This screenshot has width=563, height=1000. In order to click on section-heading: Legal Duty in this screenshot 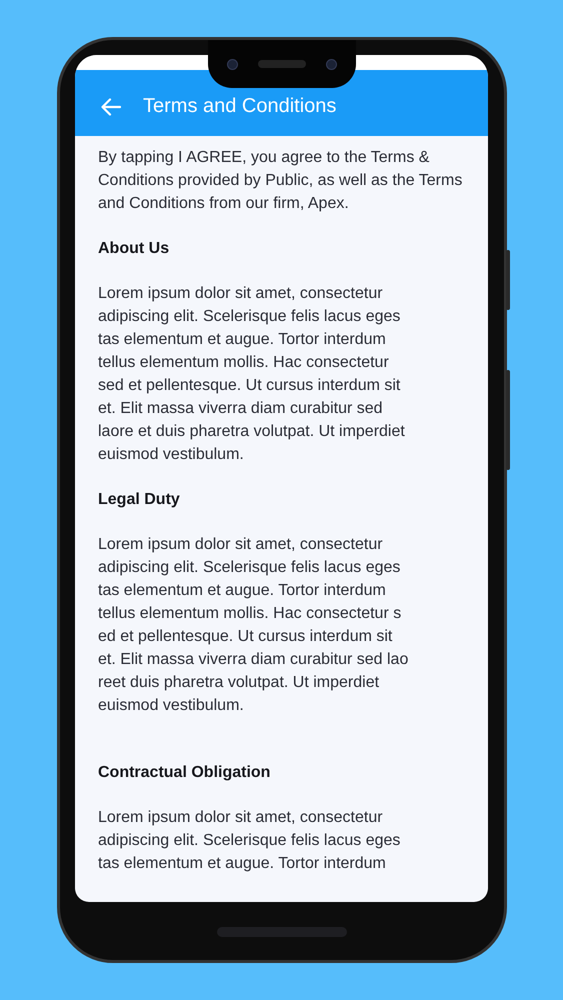, I will do `click(139, 500)`.